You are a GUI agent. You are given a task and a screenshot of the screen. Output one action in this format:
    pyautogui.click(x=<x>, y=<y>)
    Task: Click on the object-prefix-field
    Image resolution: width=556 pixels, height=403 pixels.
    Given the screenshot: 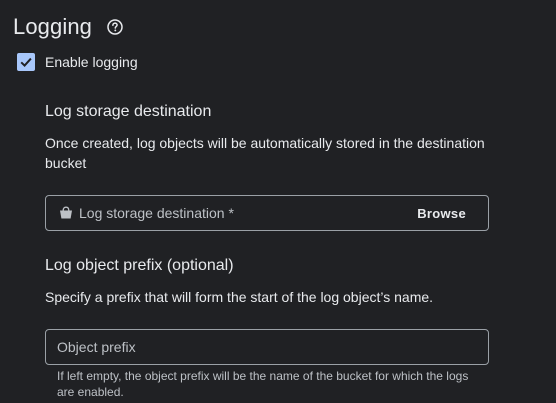 What is the action you would take?
    pyautogui.click(x=267, y=347)
    